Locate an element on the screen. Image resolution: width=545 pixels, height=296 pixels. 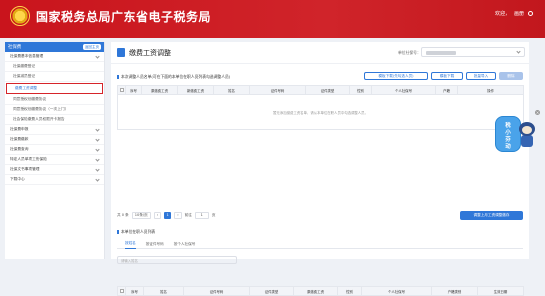
name-search-input: 请输入姓名 is located at coordinates (177, 260).